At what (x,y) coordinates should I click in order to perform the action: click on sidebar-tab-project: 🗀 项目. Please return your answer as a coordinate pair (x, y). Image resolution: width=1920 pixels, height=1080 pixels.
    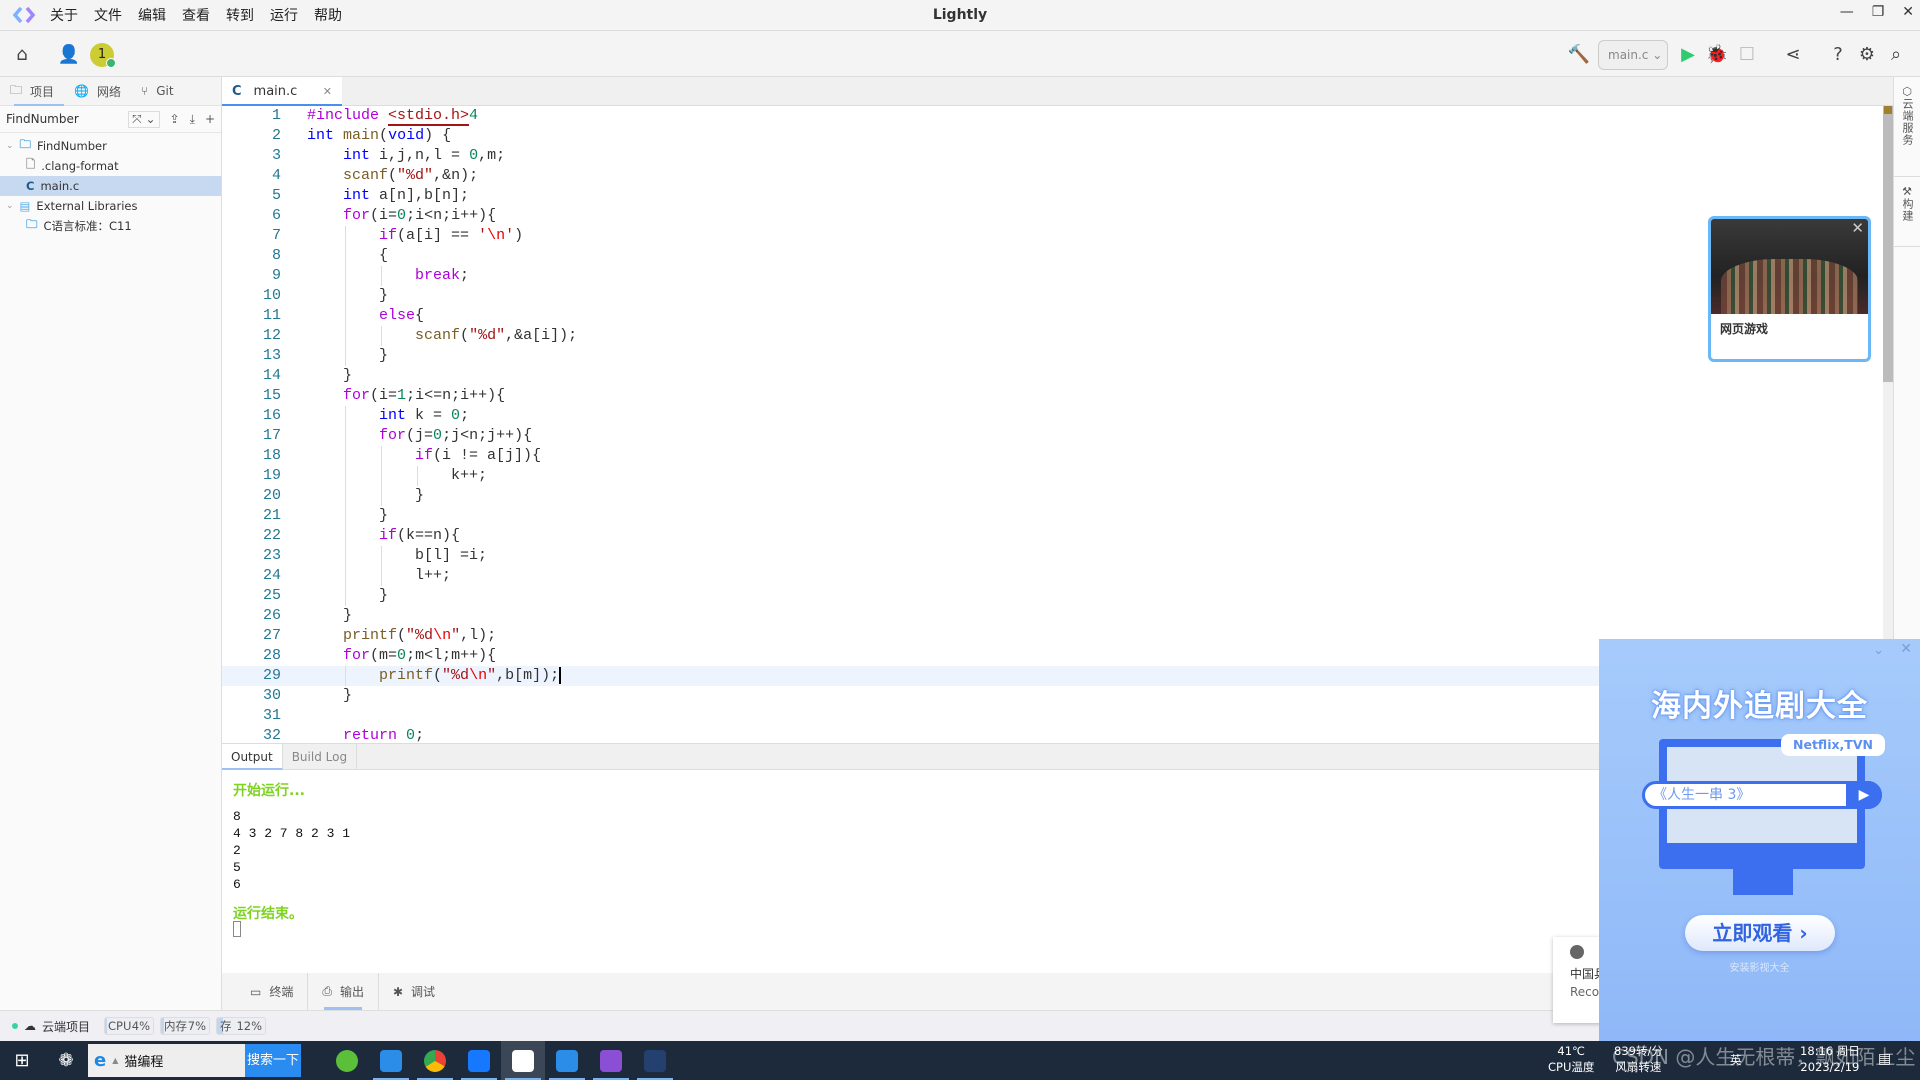
    Looking at the image, I should click on (32, 91).